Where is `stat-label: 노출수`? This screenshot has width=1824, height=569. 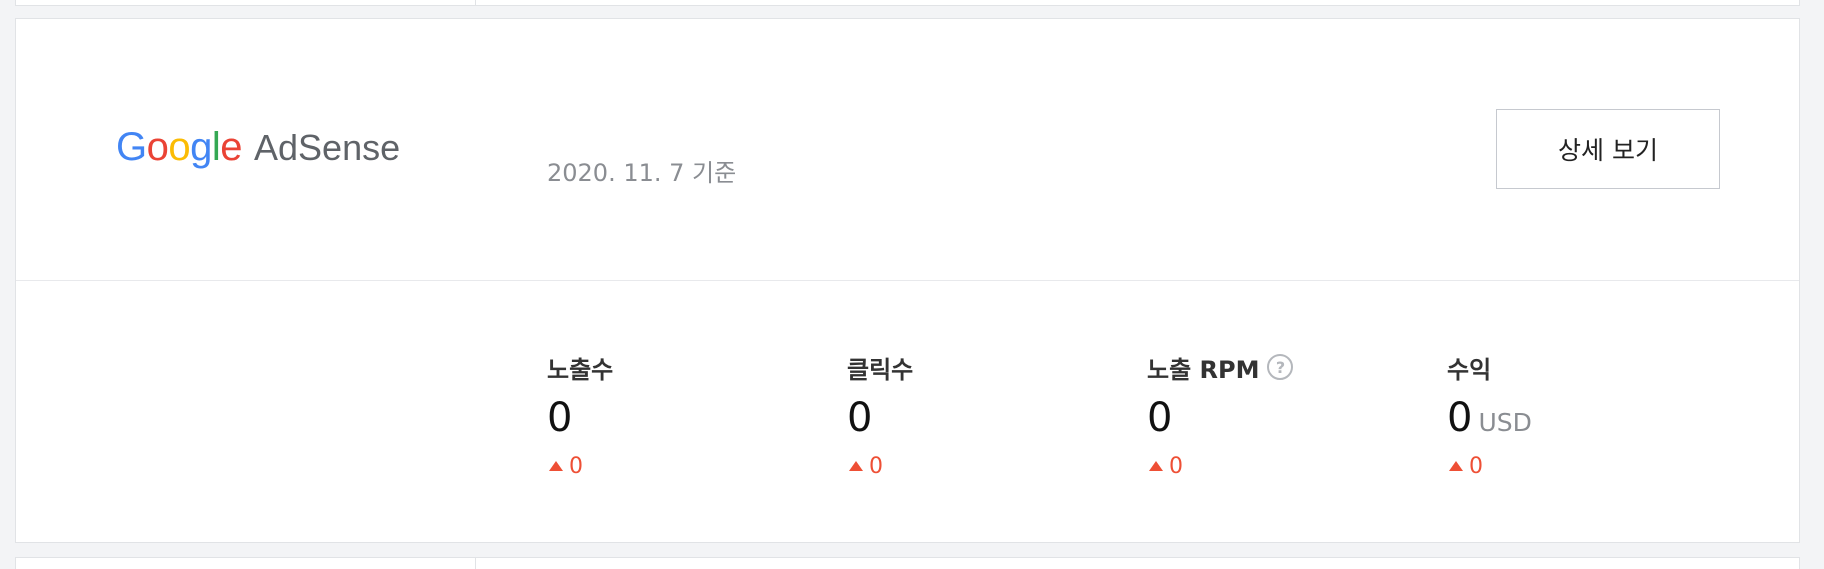
stat-label: 노출수 is located at coordinates (580, 369).